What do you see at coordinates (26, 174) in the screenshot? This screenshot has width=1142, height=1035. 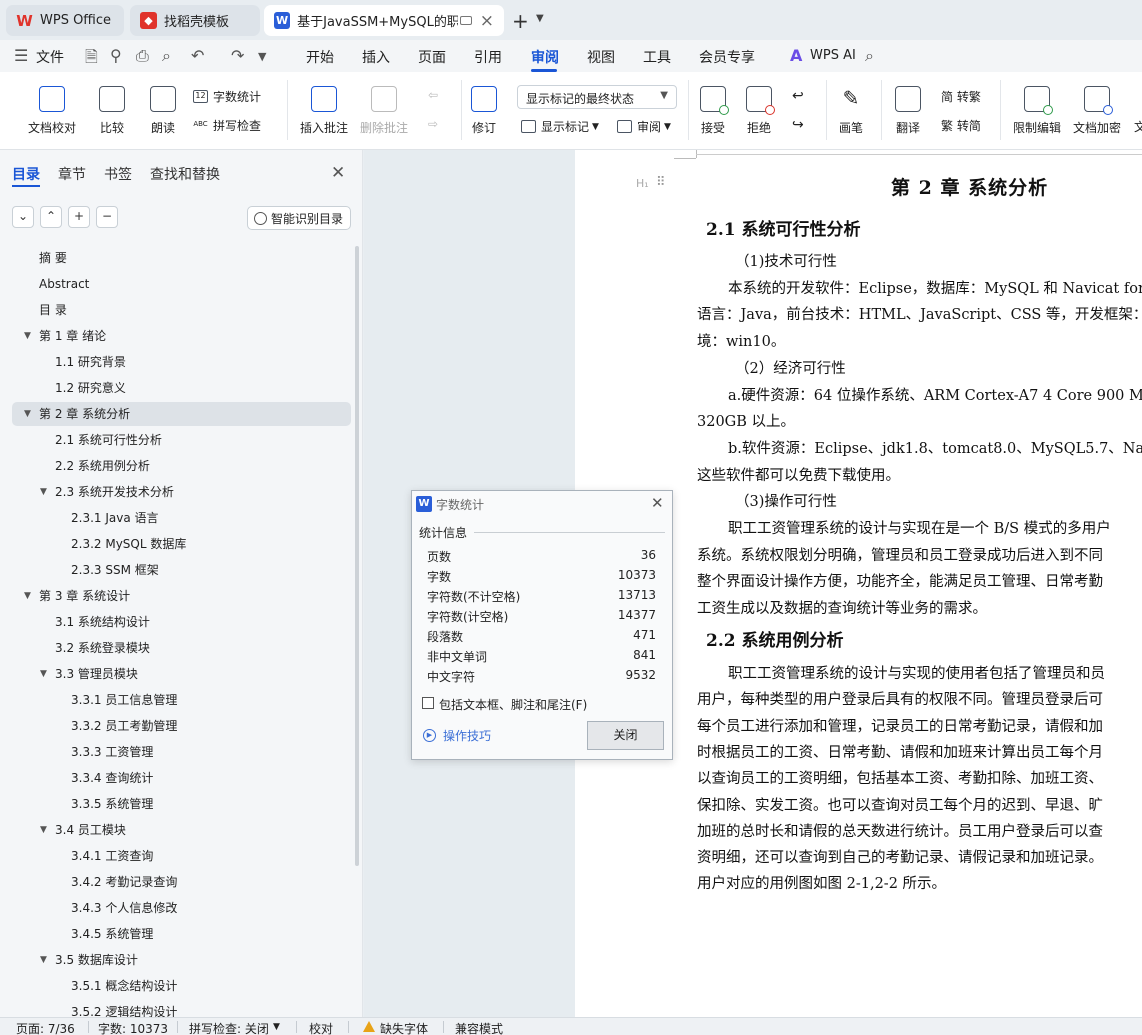 I see `tab-toc: 目录` at bounding box center [26, 174].